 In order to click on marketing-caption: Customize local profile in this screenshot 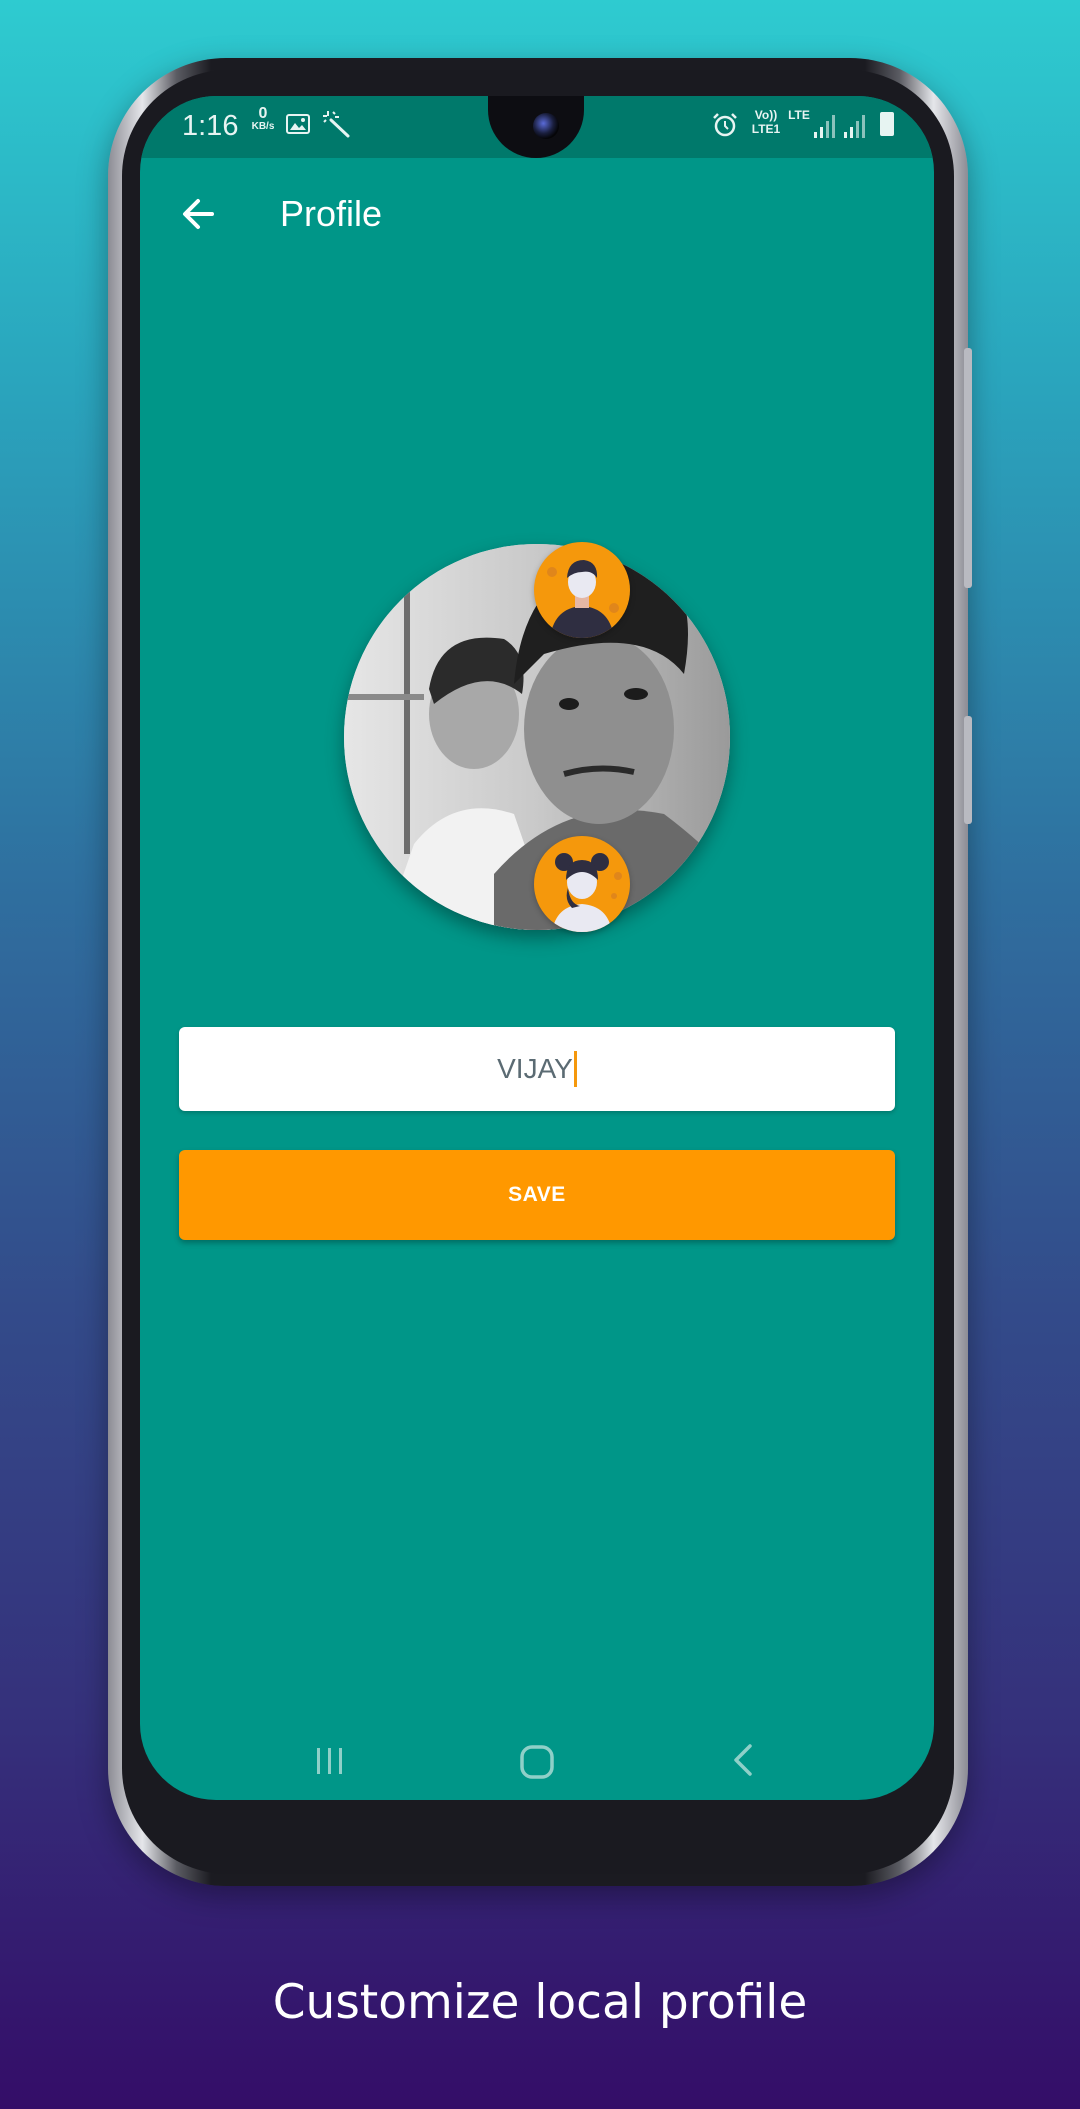, I will do `click(540, 2002)`.